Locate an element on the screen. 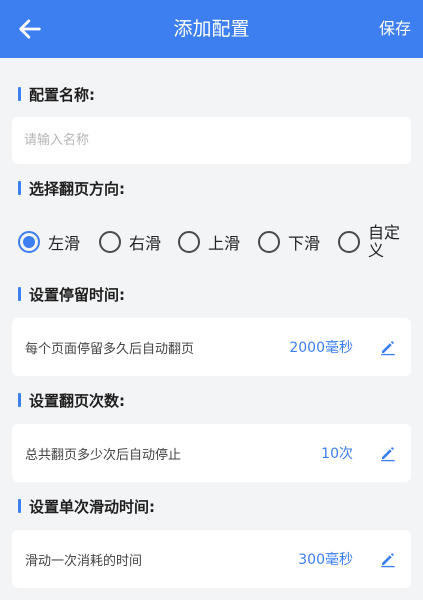 This screenshot has height=600, width=423. radio-option-custom: 自定义 is located at coordinates (371, 242).